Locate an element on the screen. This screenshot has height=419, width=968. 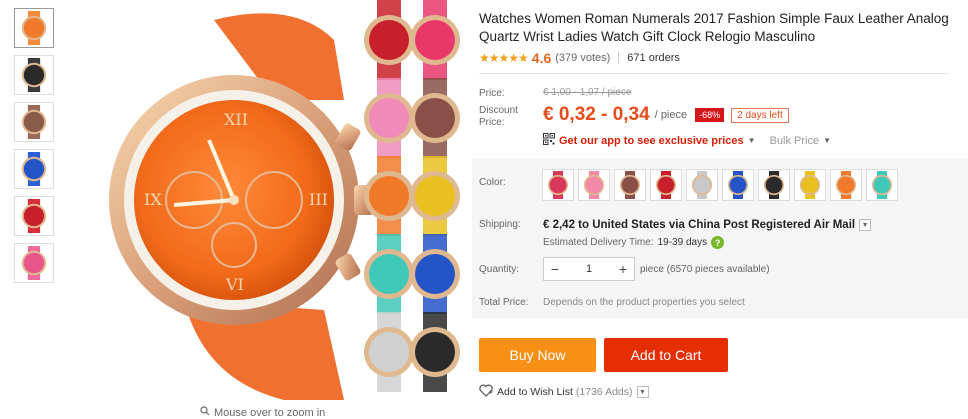
svg-text: IX is located at coordinates (153, 199).